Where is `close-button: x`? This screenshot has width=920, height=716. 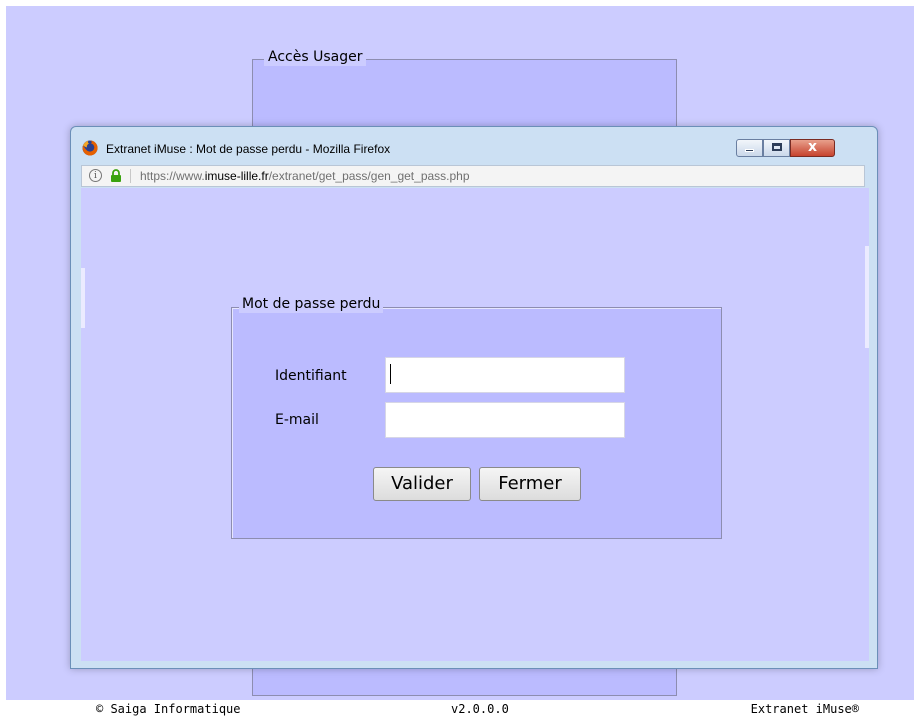 close-button: x is located at coordinates (812, 148).